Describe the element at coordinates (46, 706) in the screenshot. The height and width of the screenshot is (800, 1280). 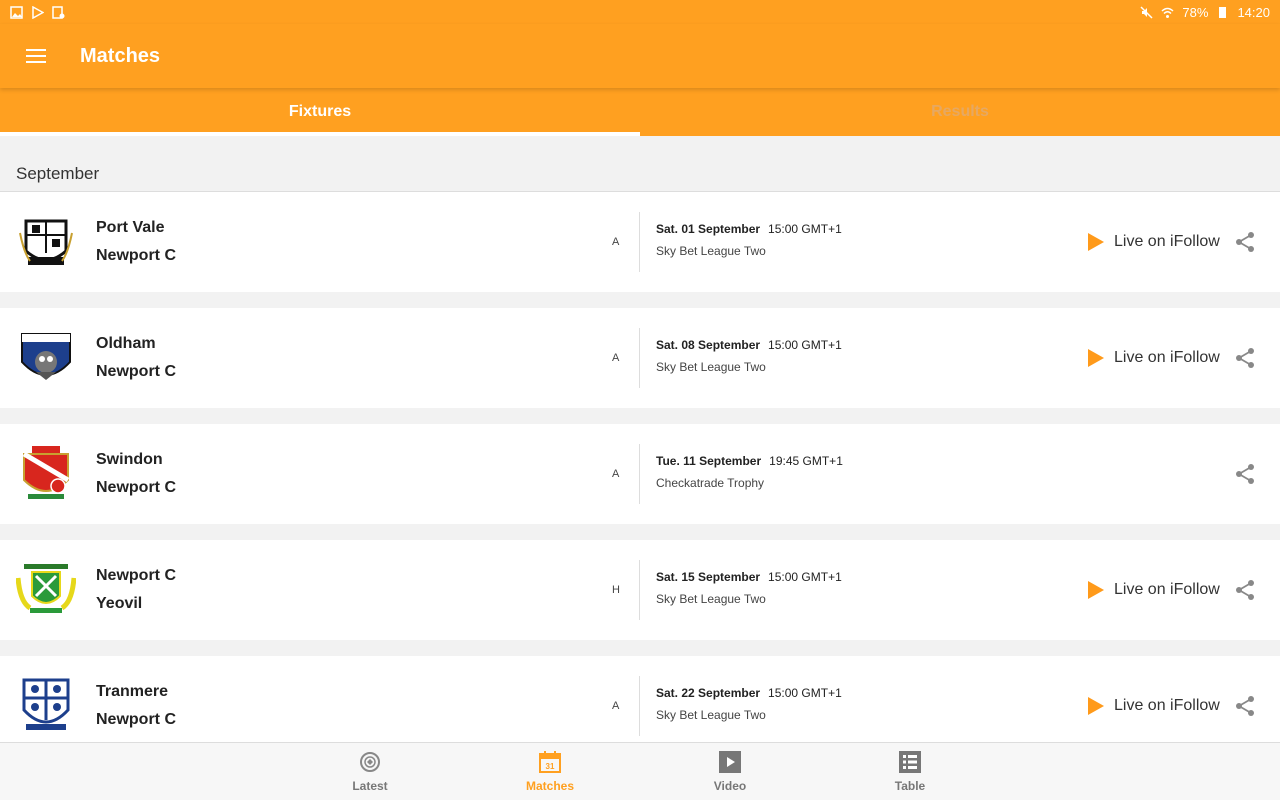
I see `tranmere-crest-icon` at that location.